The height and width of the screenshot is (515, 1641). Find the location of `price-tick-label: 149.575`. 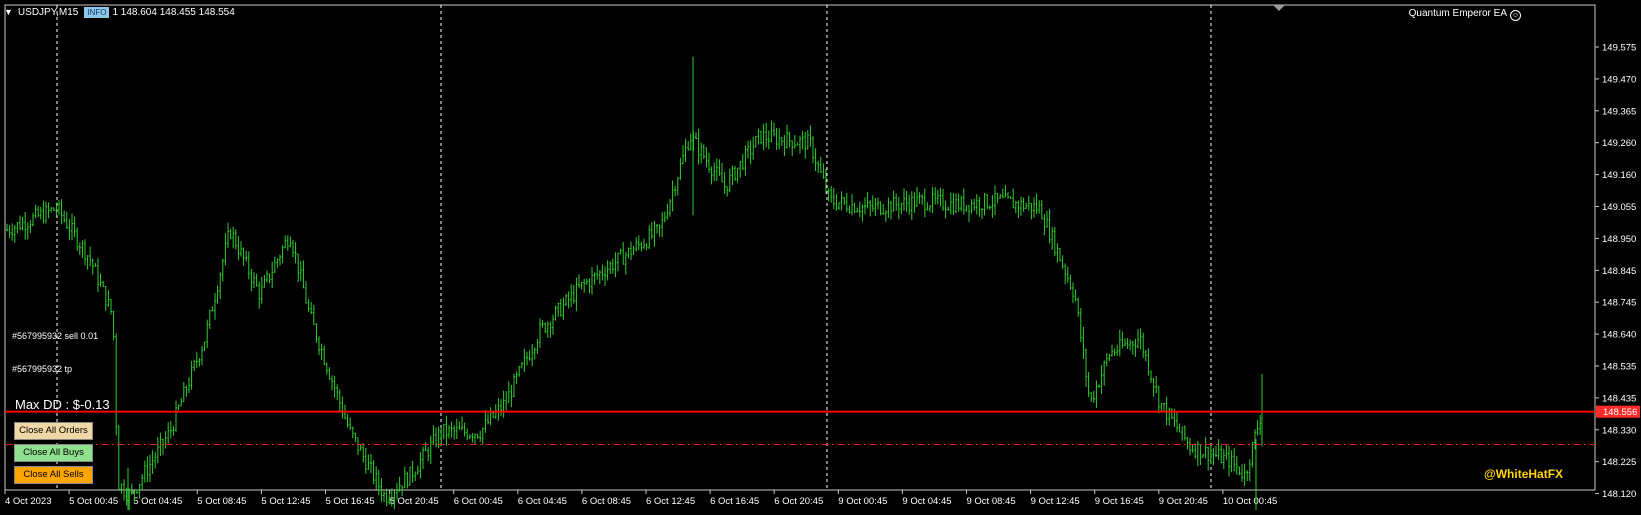

price-tick-label: 149.575 is located at coordinates (1619, 48).